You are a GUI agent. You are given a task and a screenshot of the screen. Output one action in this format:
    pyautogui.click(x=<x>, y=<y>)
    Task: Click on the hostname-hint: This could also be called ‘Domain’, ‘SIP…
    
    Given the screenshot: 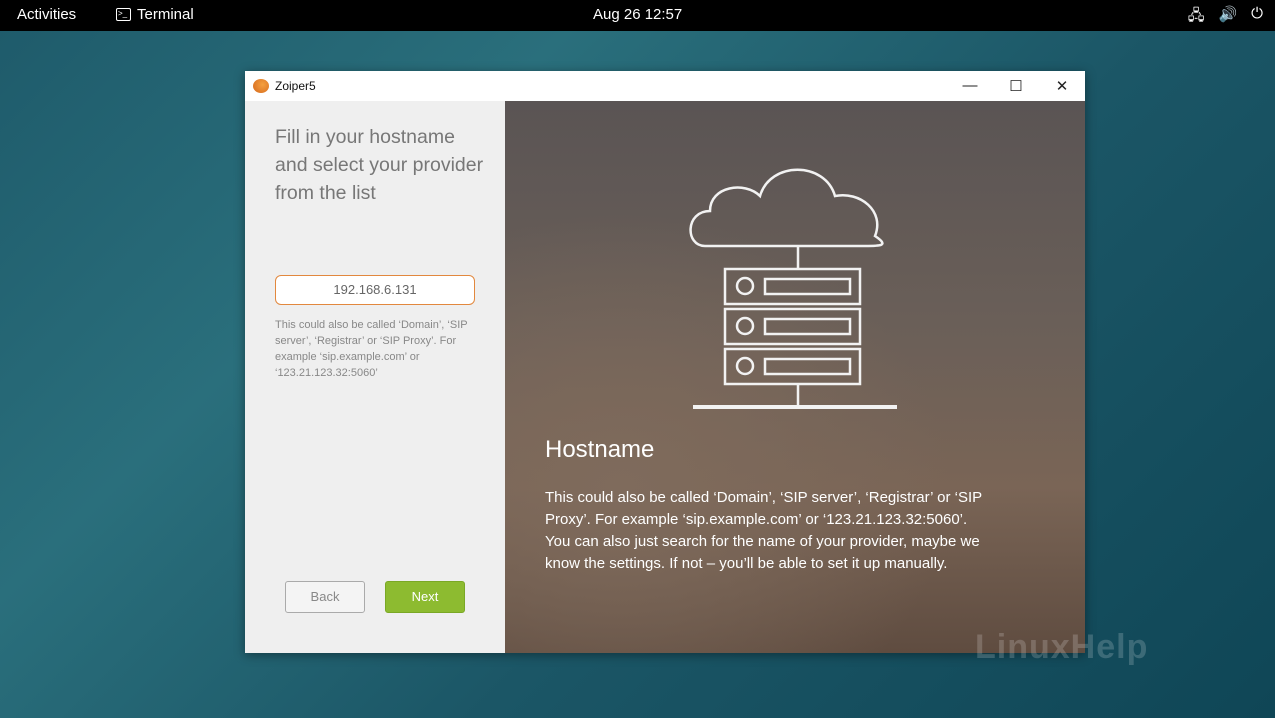 What is the action you would take?
    pyautogui.click(x=371, y=349)
    